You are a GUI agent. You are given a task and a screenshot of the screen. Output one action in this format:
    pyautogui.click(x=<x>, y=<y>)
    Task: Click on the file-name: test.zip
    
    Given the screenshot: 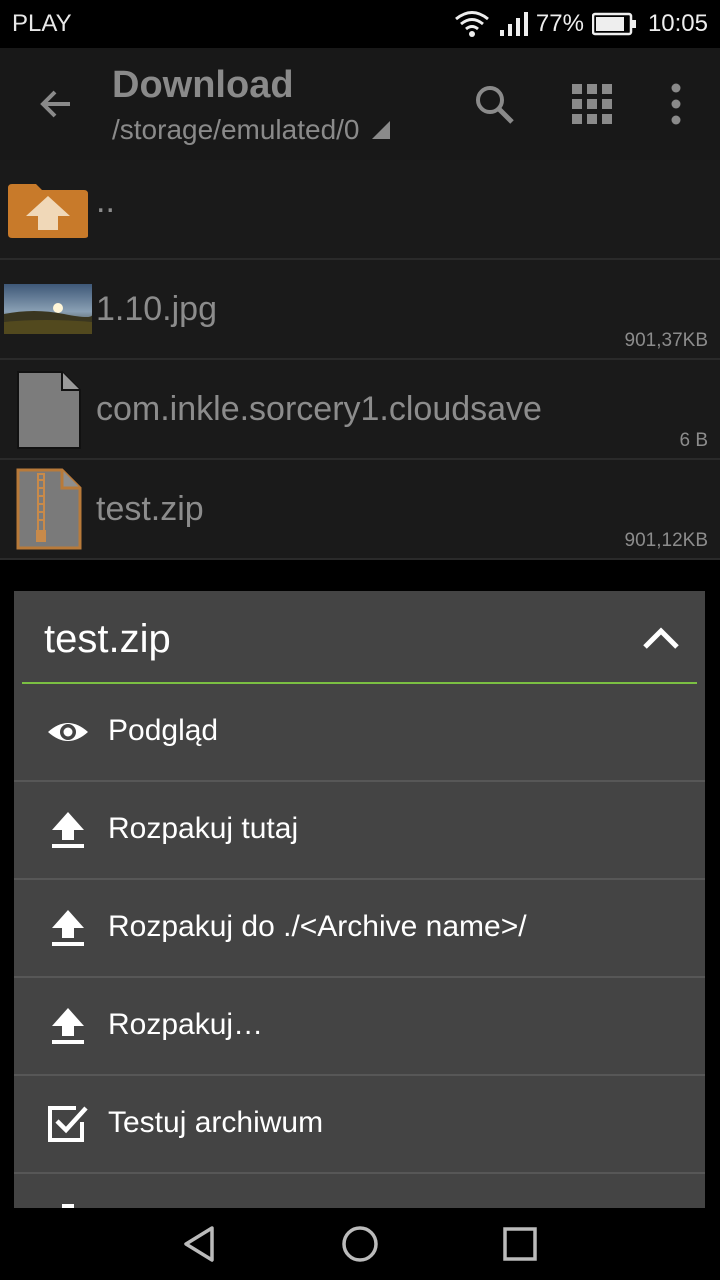 What is the action you would take?
    pyautogui.click(x=150, y=509)
    